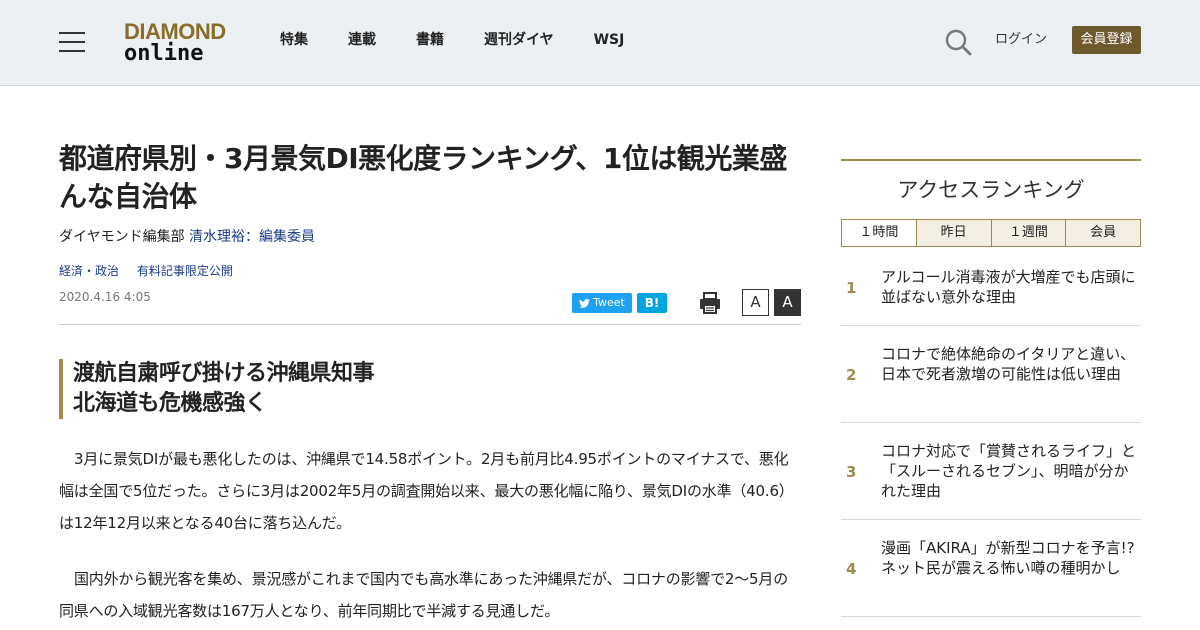 This screenshot has width=1200, height=630. What do you see at coordinates (710, 303) in the screenshot?
I see `print-icon` at bounding box center [710, 303].